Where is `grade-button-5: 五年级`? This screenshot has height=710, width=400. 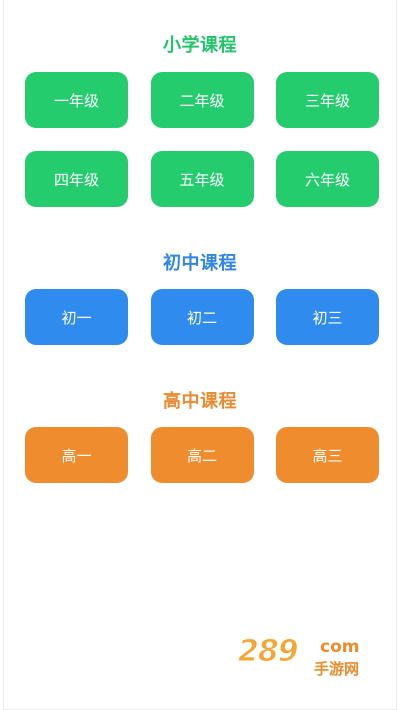 grade-button-5: 五年级 is located at coordinates (202, 179).